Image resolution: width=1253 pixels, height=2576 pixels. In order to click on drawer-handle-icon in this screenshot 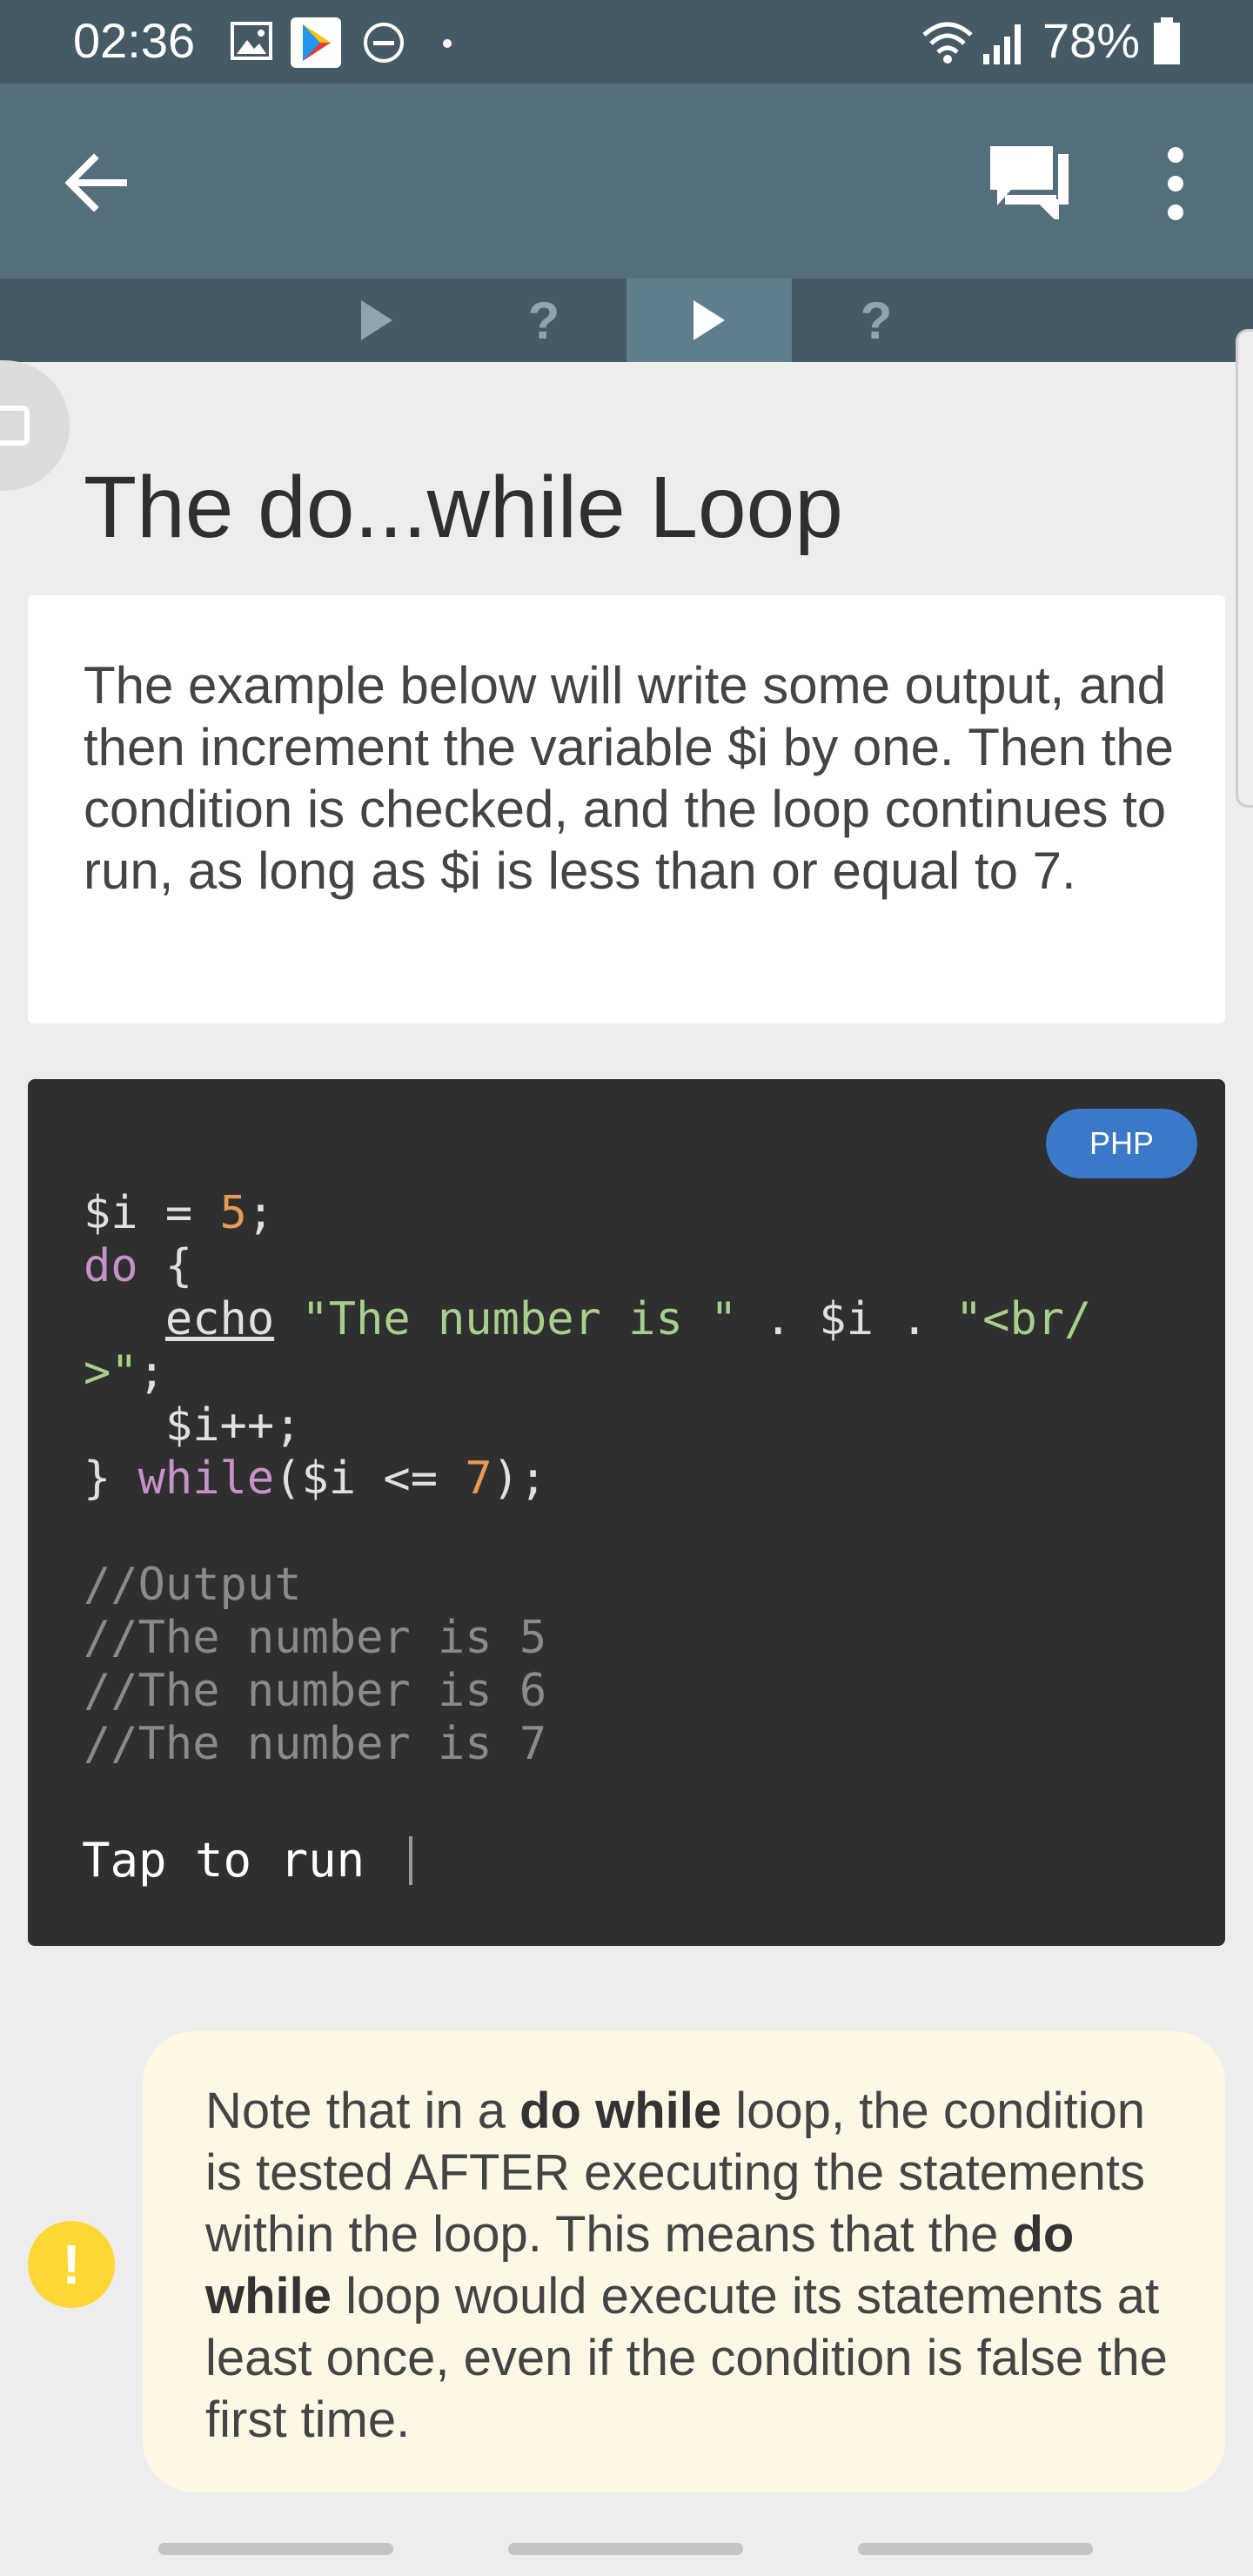, I will do `click(15, 426)`.